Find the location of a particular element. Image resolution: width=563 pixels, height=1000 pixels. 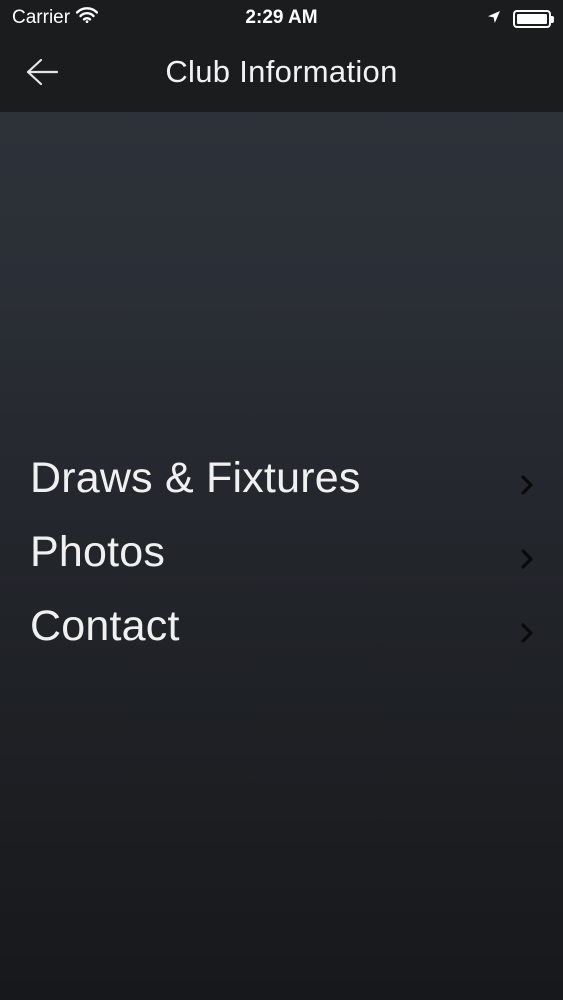

battery-icon is located at coordinates (533, 19).